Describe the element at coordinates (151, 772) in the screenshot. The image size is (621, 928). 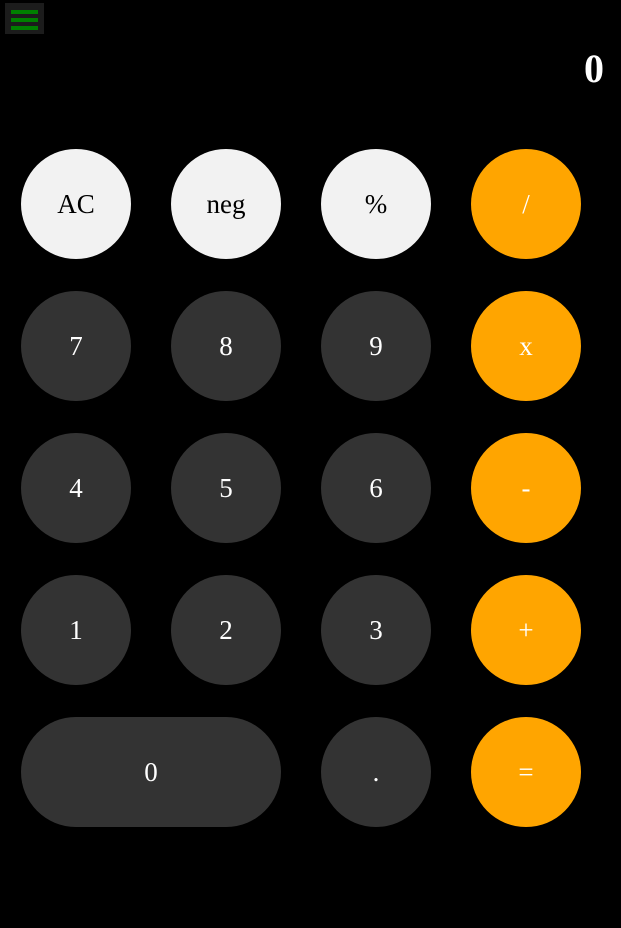
I see `digit-0-button: 0` at that location.